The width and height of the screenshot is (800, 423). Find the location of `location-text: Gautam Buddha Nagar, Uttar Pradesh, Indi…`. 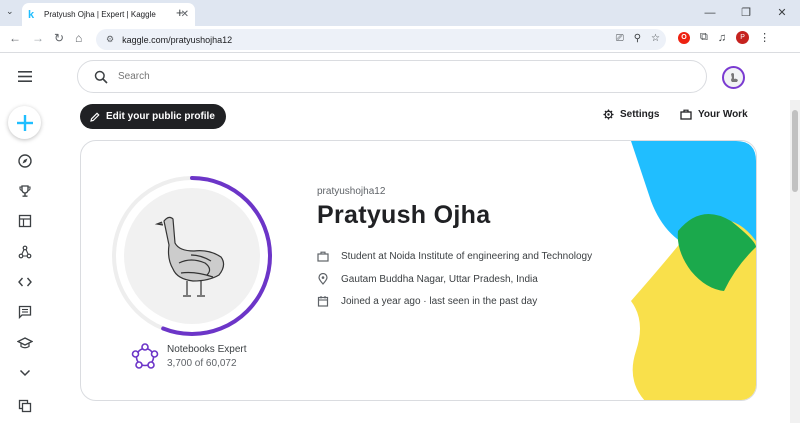

location-text: Gautam Buddha Nagar, Uttar Pradesh, Indi… is located at coordinates (439, 279).